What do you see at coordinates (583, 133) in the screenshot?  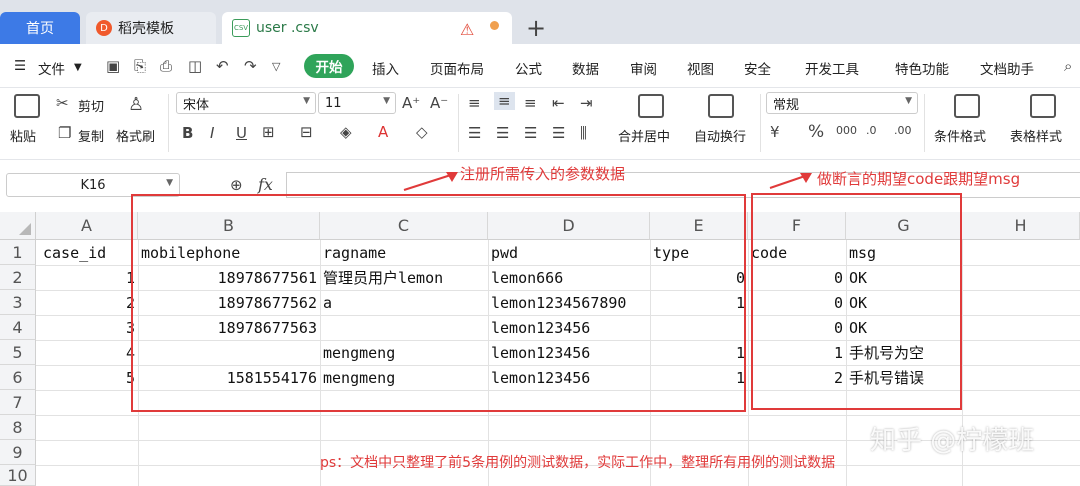 I see `distributed-icon: ⫼` at bounding box center [583, 133].